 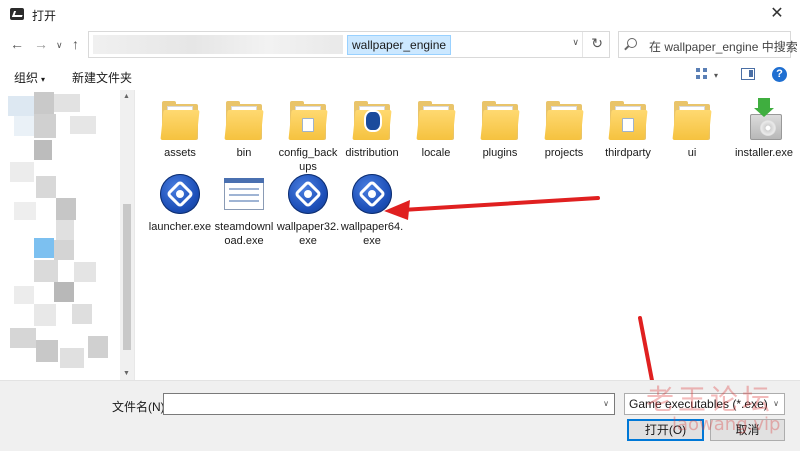 I want to click on navigation-pane-scrollbar: ▲ ▼, so click(x=127, y=235).